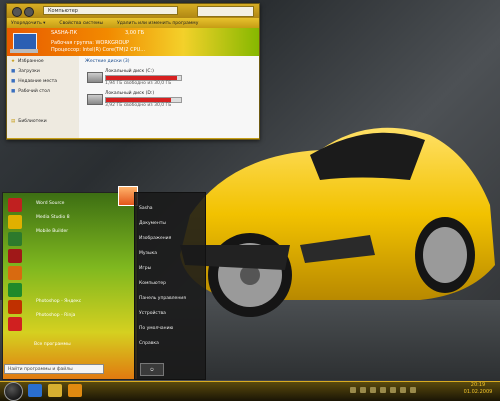 The image size is (500, 401). I want to click on toolbar-organize: Упорядочить ▾, so click(28, 23).